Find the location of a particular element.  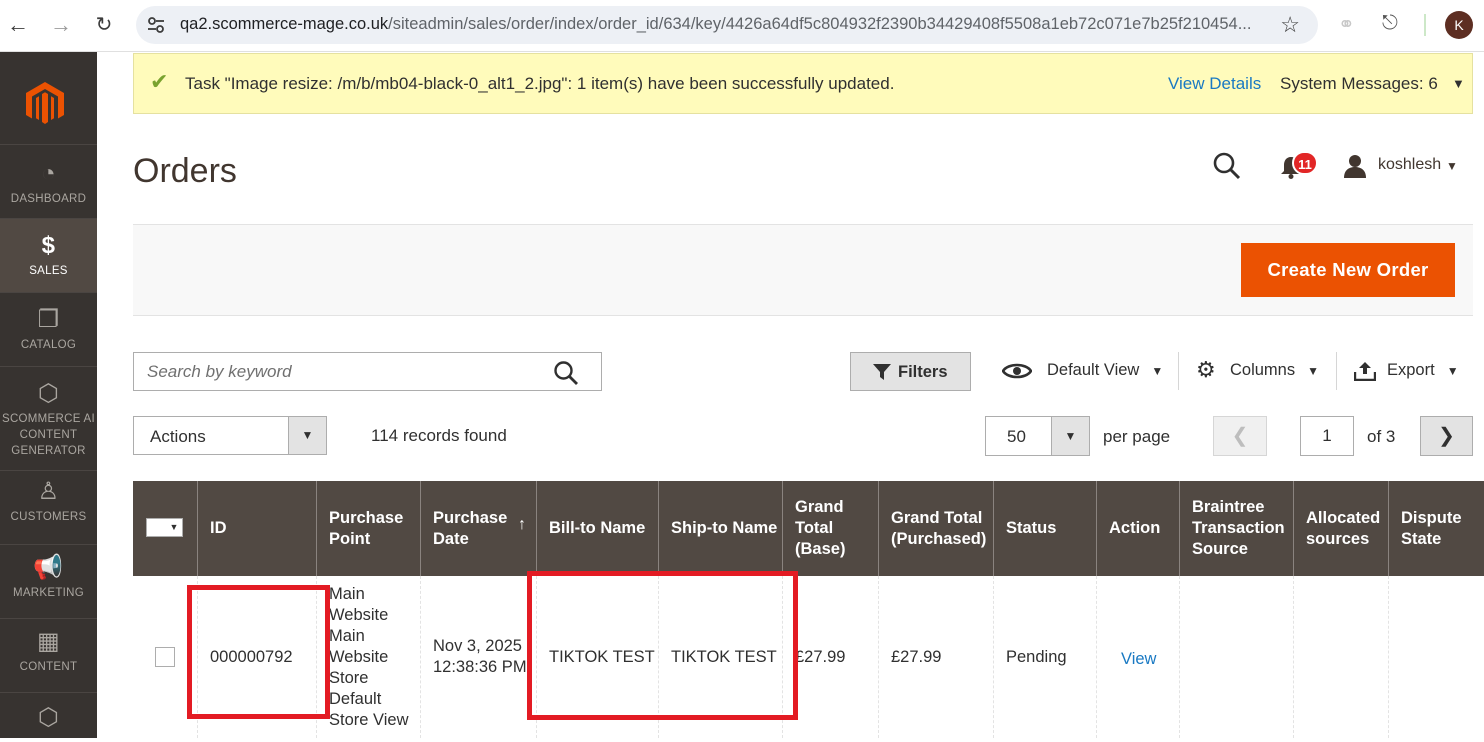

filter-funnel-icon is located at coordinates (882, 372).